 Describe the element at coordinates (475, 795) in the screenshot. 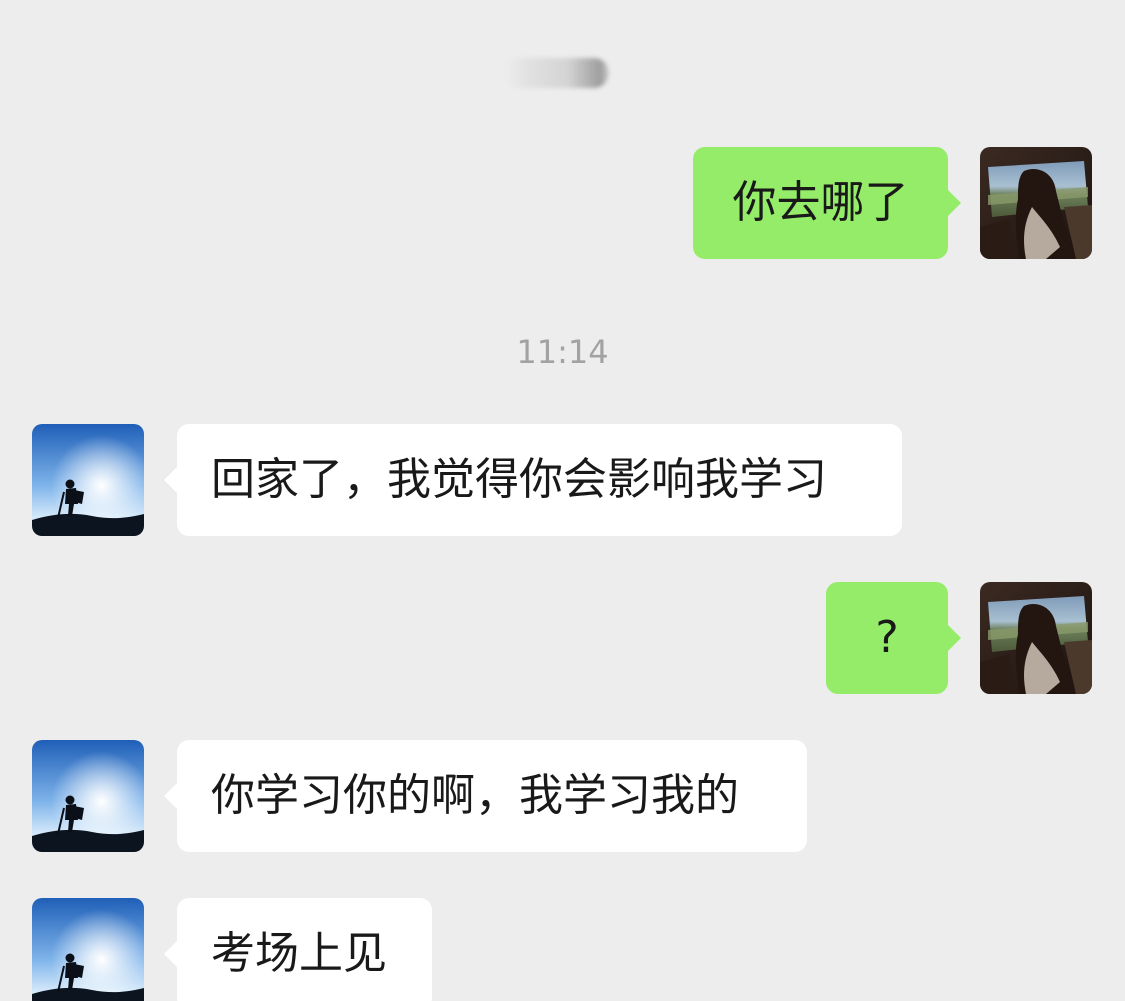

I see `message-text: 你学习你的啊，我学习我的` at that location.